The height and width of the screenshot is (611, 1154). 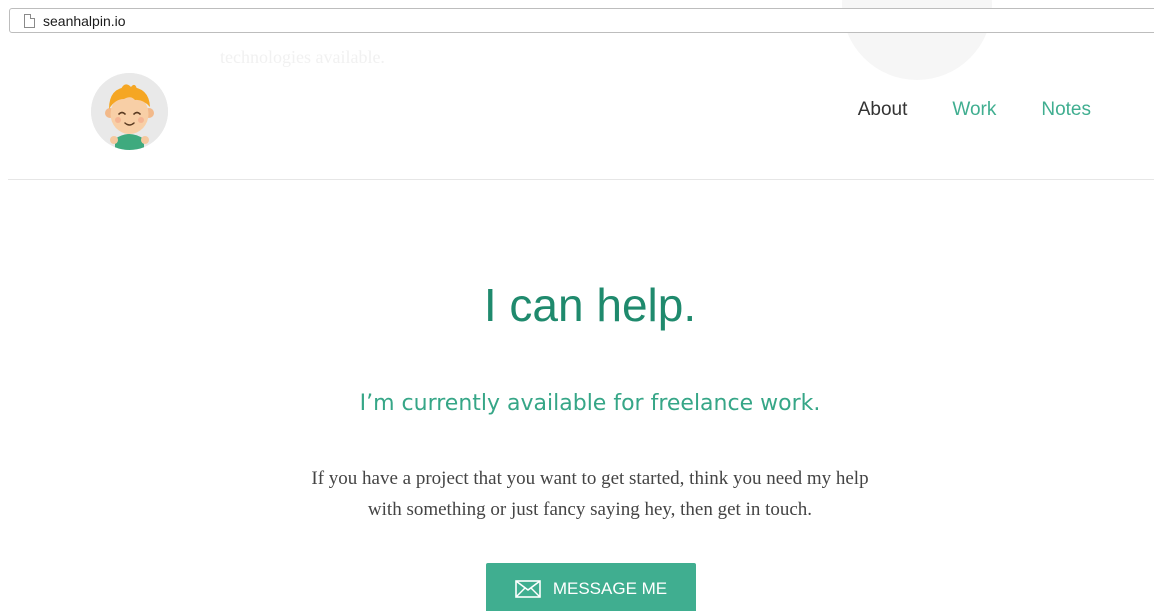 I want to click on address-bar: seanhalpin.io, so click(x=581, y=20).